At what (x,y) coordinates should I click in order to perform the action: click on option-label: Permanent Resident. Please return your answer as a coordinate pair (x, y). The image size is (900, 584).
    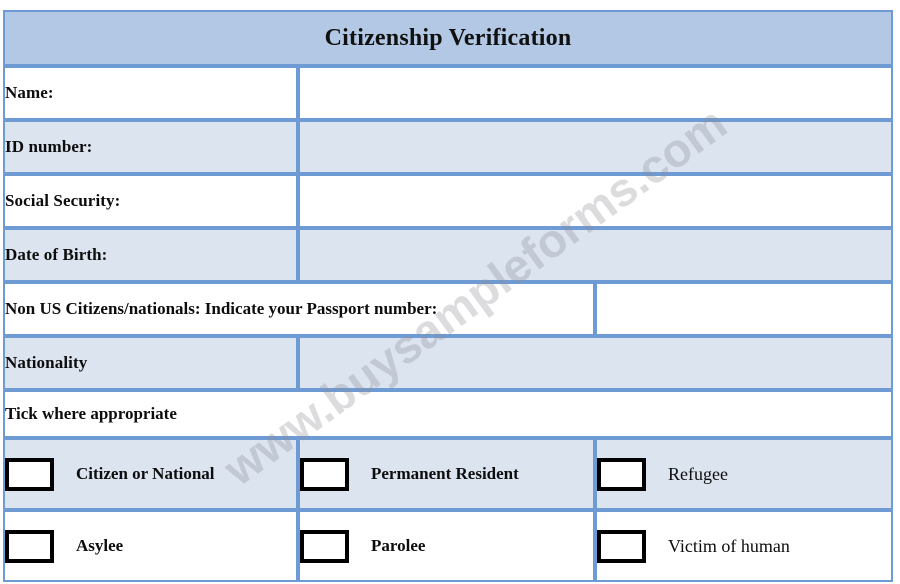
    Looking at the image, I should click on (445, 473).